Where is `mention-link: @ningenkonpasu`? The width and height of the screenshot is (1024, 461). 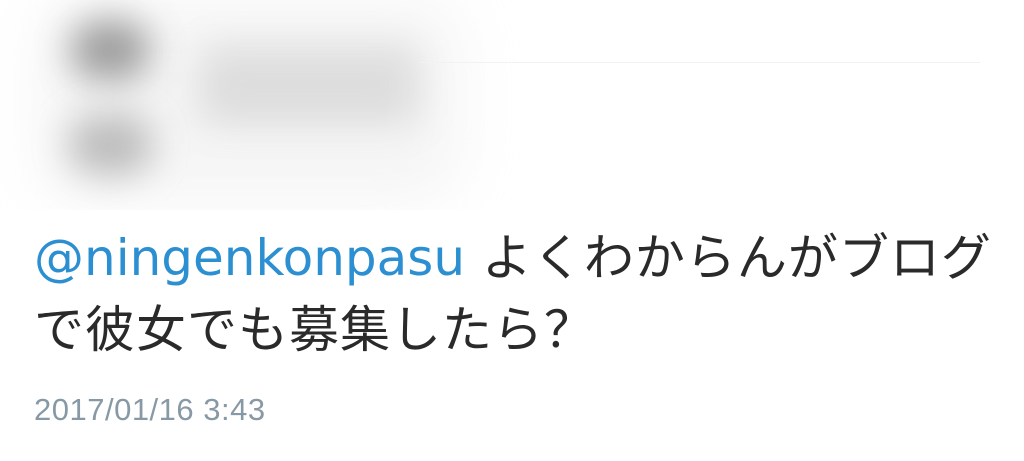
mention-link: @ningenkonpasu is located at coordinates (249, 258).